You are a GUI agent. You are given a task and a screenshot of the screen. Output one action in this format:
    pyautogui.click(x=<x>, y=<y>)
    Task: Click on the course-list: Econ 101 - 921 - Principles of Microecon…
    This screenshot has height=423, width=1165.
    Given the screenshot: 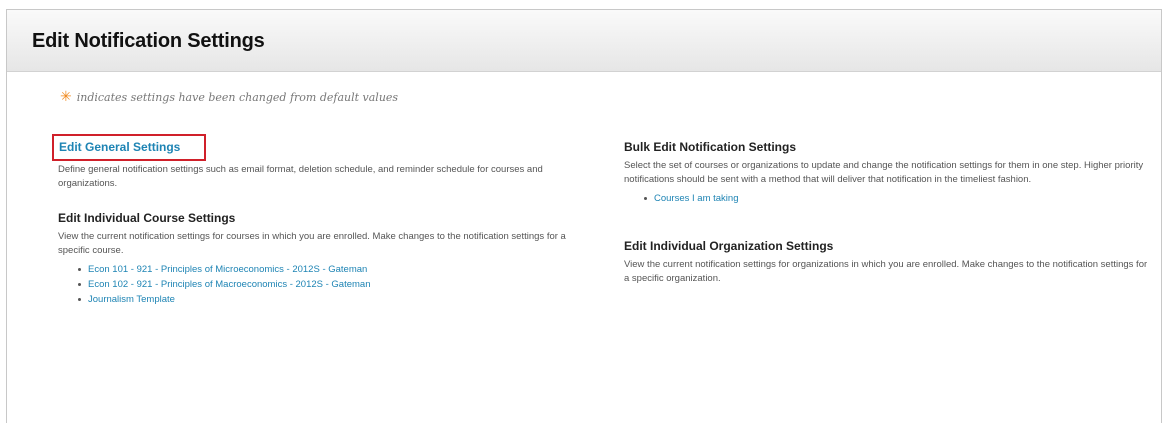 What is the action you would take?
    pyautogui.click(x=328, y=284)
    